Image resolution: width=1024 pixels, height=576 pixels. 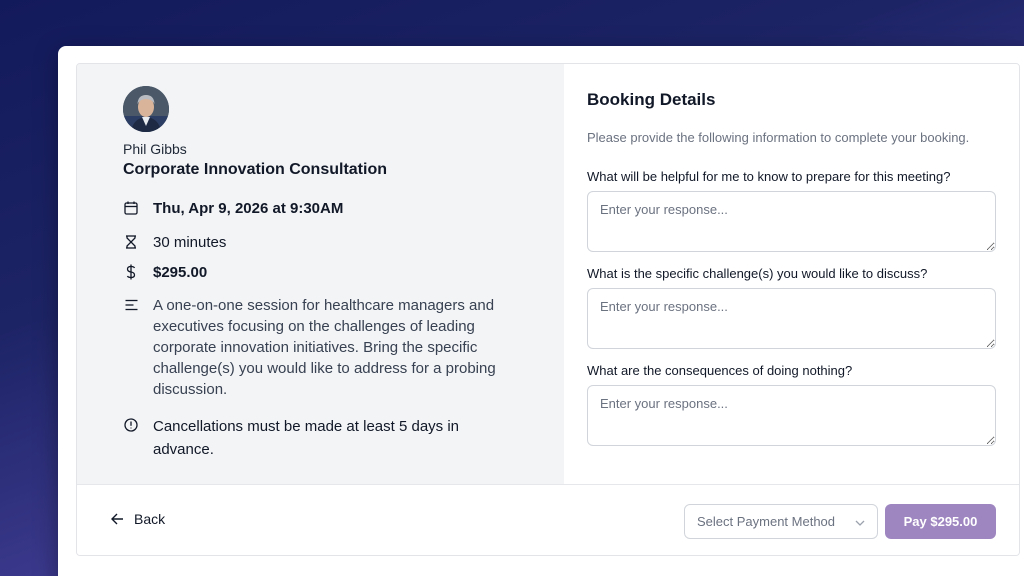 I want to click on payment-method-placeholder: Select Payment Method, so click(x=766, y=521).